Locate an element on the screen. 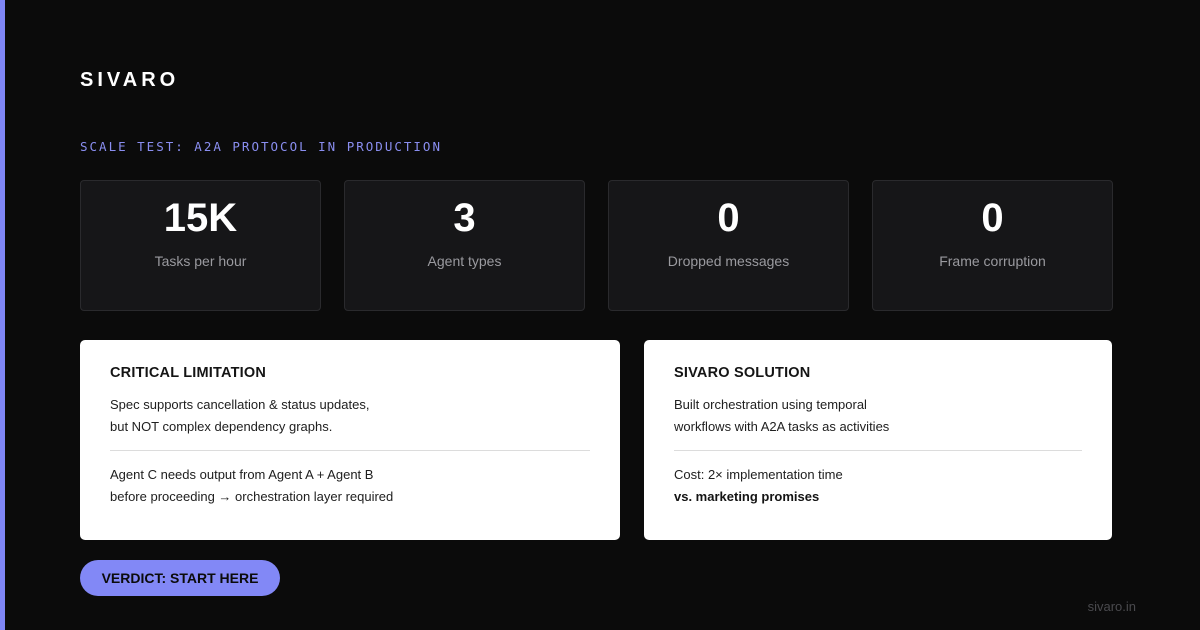 The width and height of the screenshot is (1200, 630). footer-url: sivaro.in is located at coordinates (1111, 606).